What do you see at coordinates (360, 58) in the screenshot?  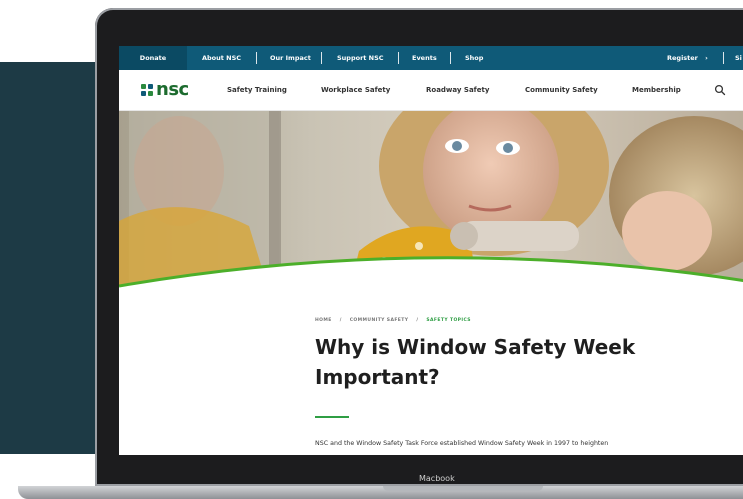 I see `support-nsc-link: Support NSC` at bounding box center [360, 58].